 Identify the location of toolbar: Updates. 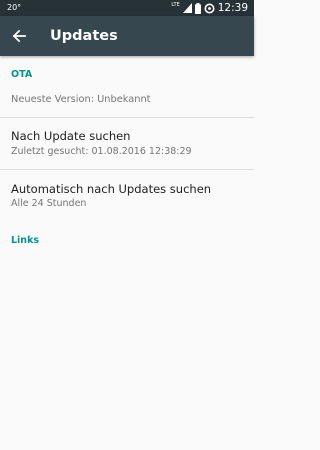
(127, 36).